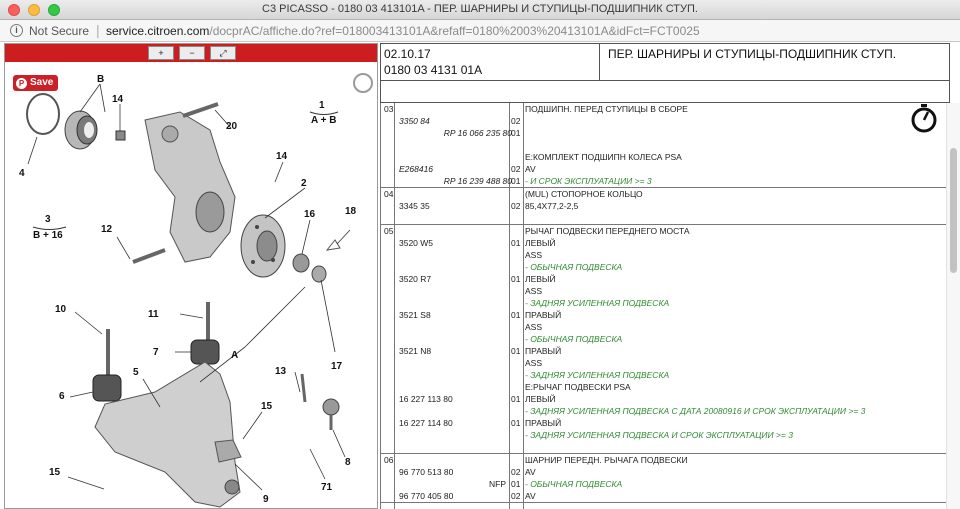 The height and width of the screenshot is (509, 960). Describe the element at coordinates (426, 472) in the screenshot. I see `part-reference: 96 770 513 80` at that location.